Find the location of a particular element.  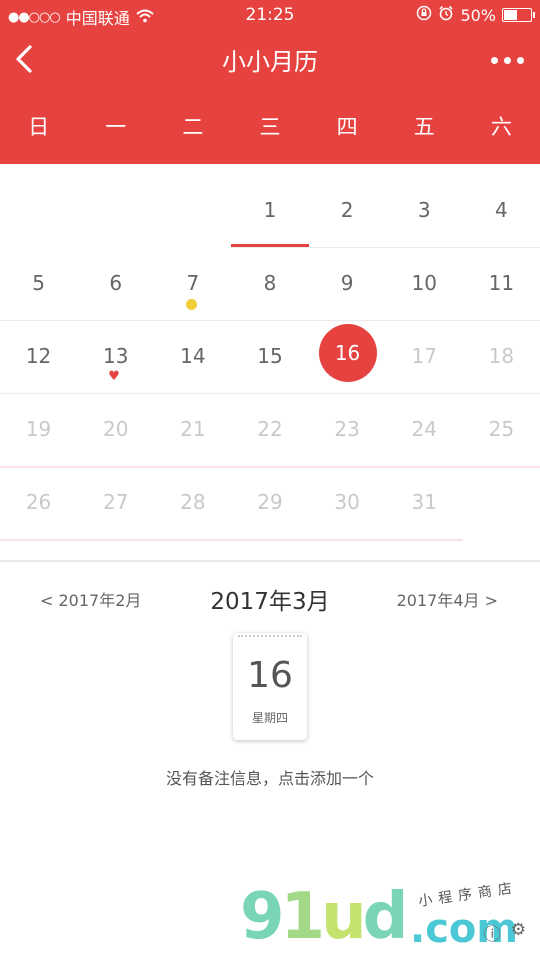

nav-bar: 小小月历 is located at coordinates (270, 60).